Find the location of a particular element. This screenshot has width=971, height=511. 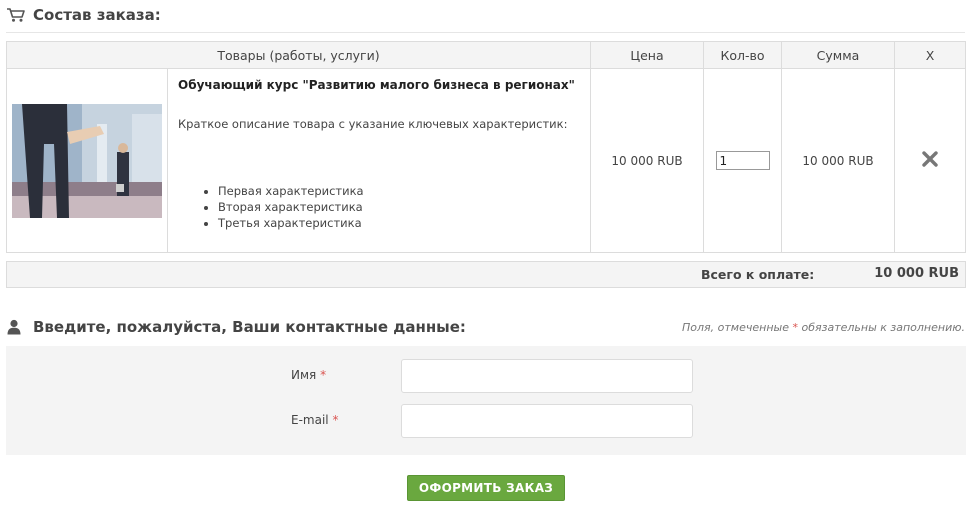

email-field is located at coordinates (547, 421).